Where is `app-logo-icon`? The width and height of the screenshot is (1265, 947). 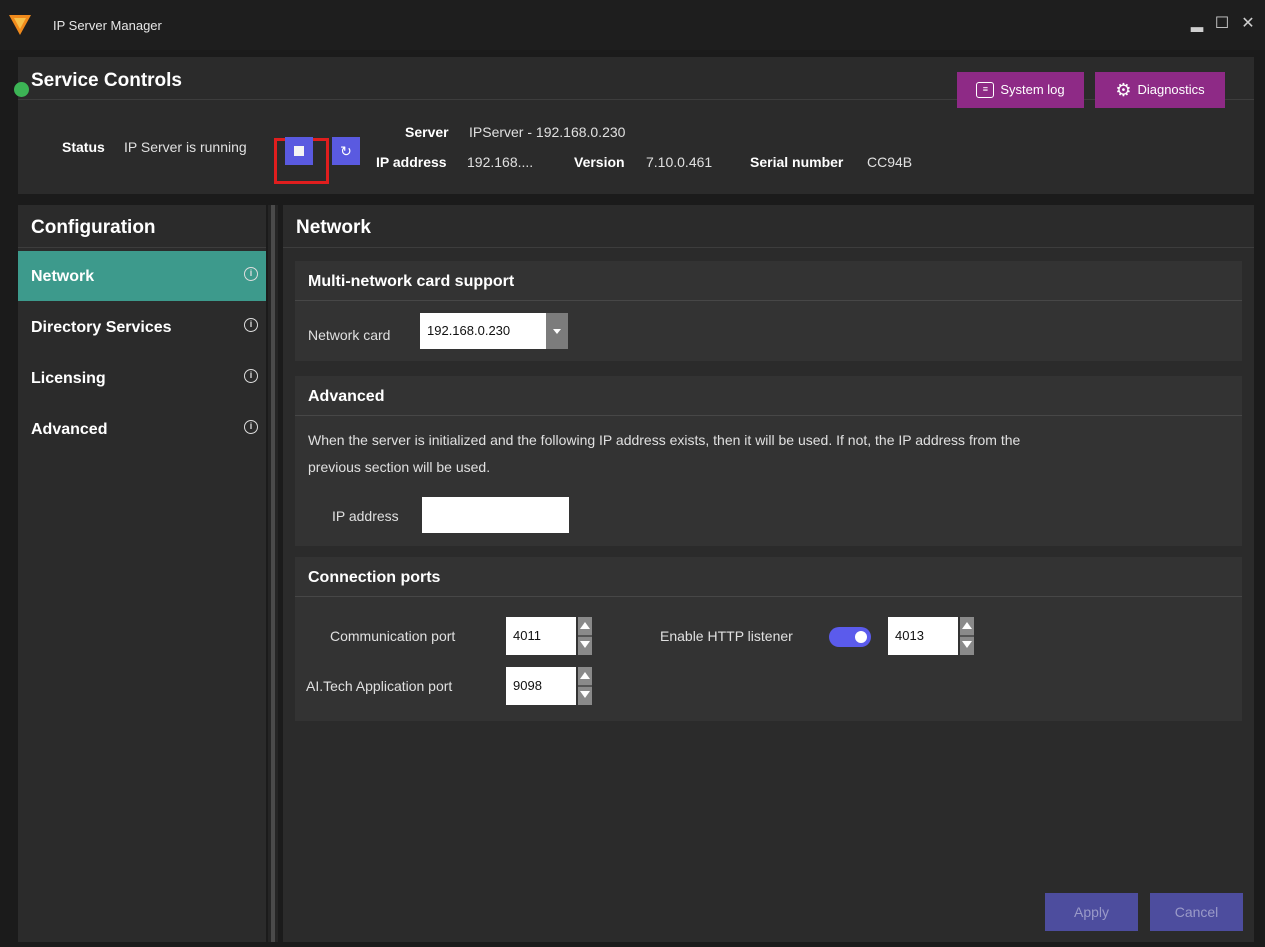 app-logo-icon is located at coordinates (20, 25).